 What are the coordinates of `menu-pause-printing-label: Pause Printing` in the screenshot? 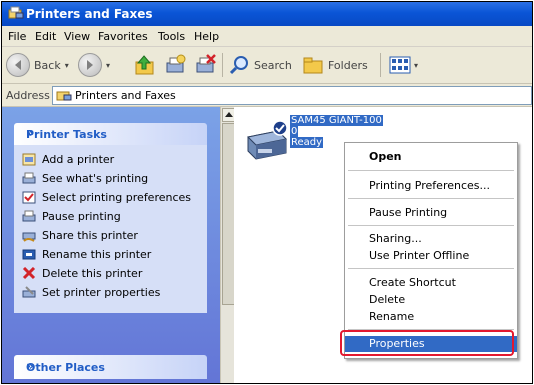 It's located at (408, 212).